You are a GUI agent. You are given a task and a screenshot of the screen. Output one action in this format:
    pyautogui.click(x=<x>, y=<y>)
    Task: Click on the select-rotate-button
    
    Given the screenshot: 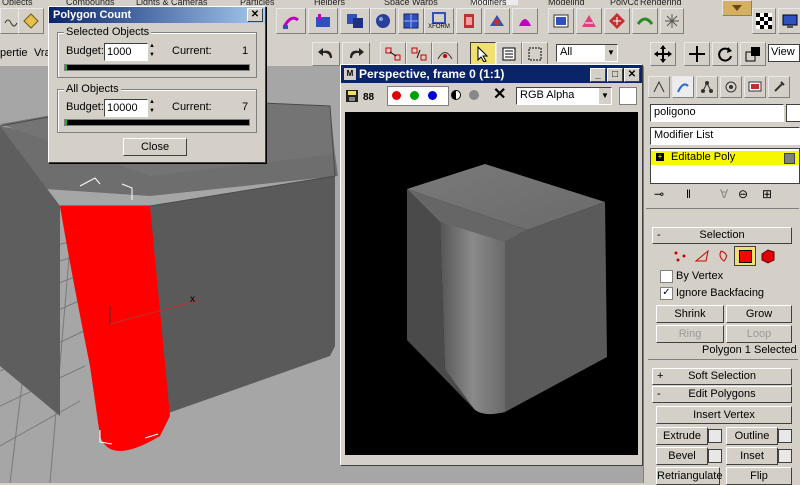 What is the action you would take?
    pyautogui.click(x=725, y=54)
    